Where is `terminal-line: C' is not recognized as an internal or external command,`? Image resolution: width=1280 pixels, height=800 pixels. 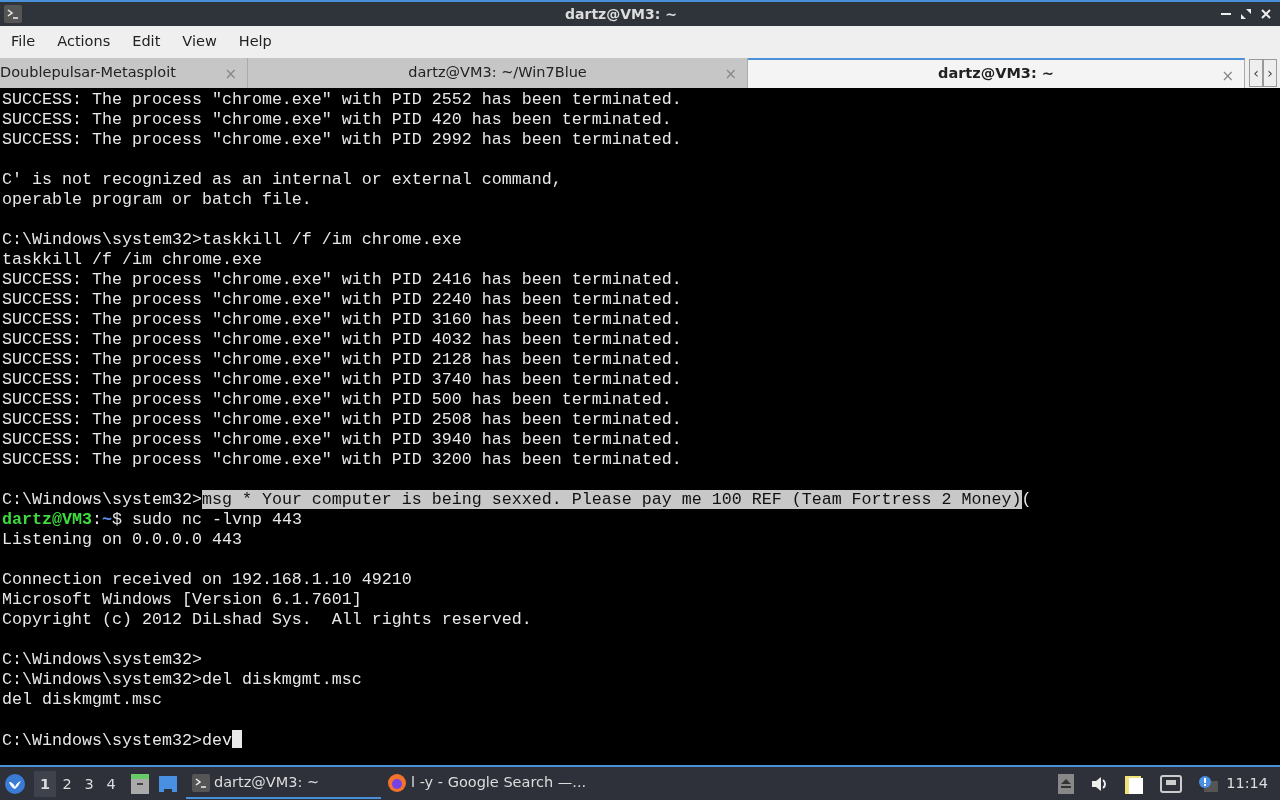
terminal-line: C' is not recognized as an internal or external command, is located at coordinates (282, 180).